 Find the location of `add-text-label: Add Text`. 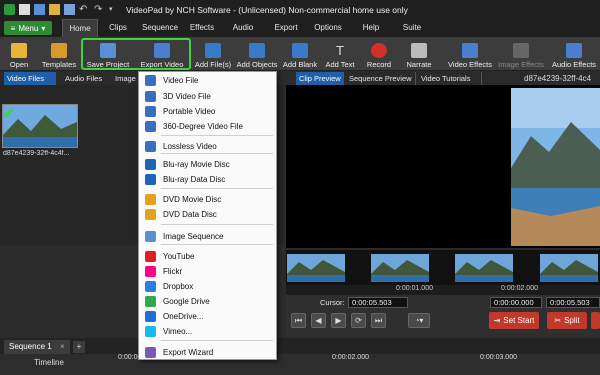

add-text-label: Add Text is located at coordinates (340, 64).